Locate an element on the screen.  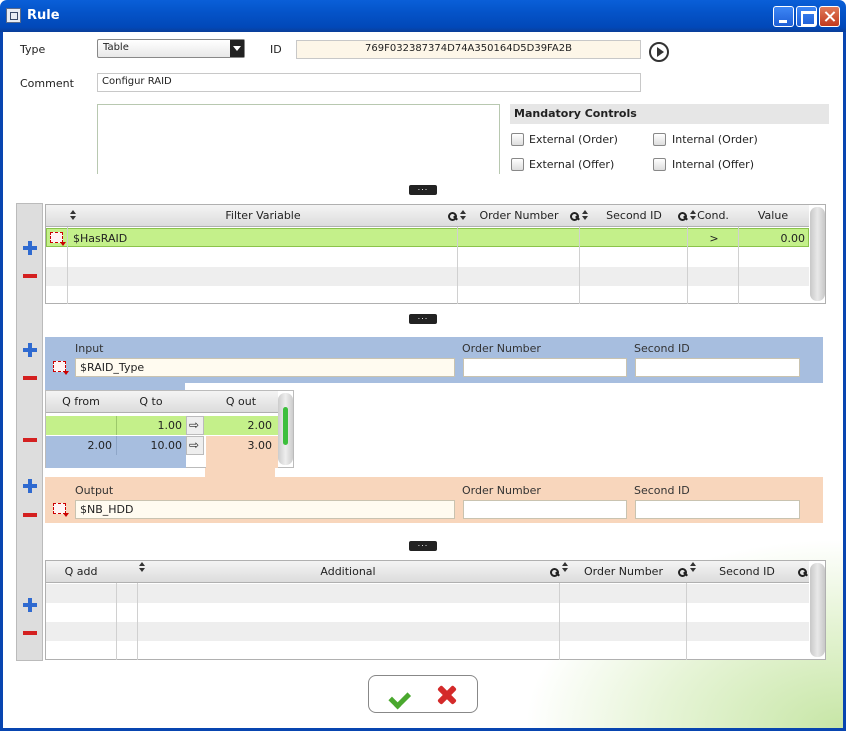
row-value: 0.00 is located at coordinates (774, 238).